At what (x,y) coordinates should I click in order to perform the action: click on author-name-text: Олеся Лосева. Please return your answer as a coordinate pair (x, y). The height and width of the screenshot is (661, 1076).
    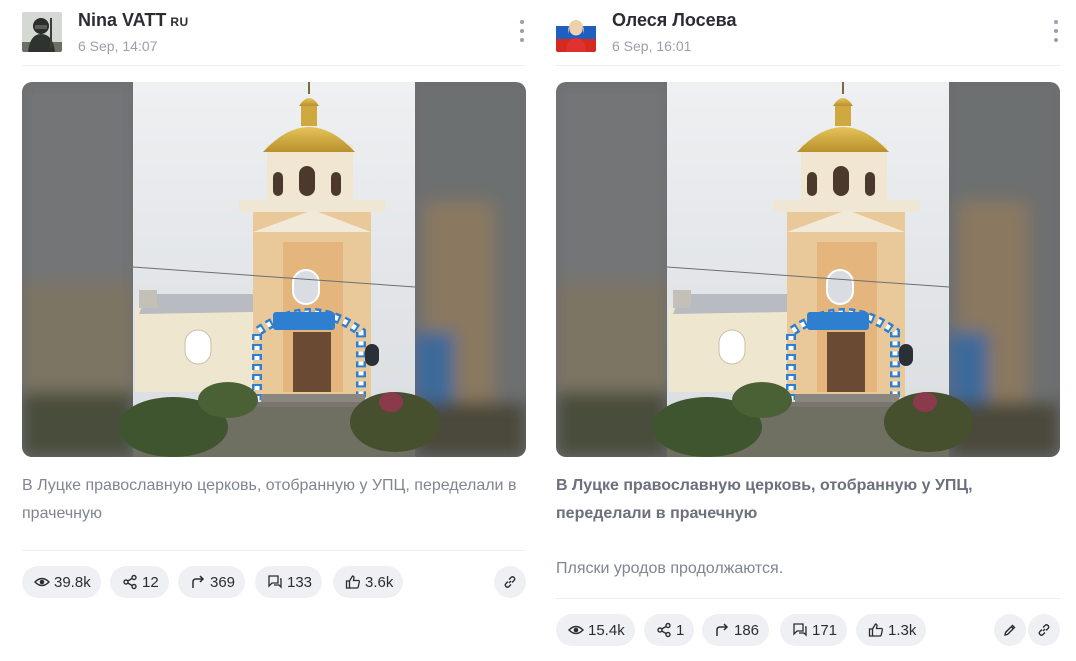
    Looking at the image, I should click on (674, 20).